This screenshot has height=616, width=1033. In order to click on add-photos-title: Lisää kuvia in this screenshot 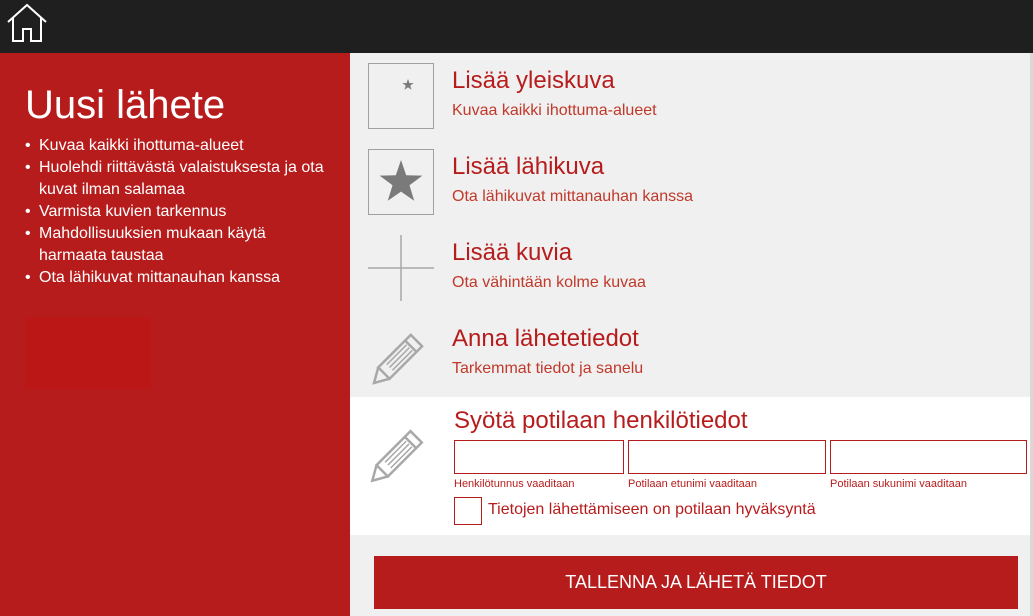, I will do `click(512, 252)`.